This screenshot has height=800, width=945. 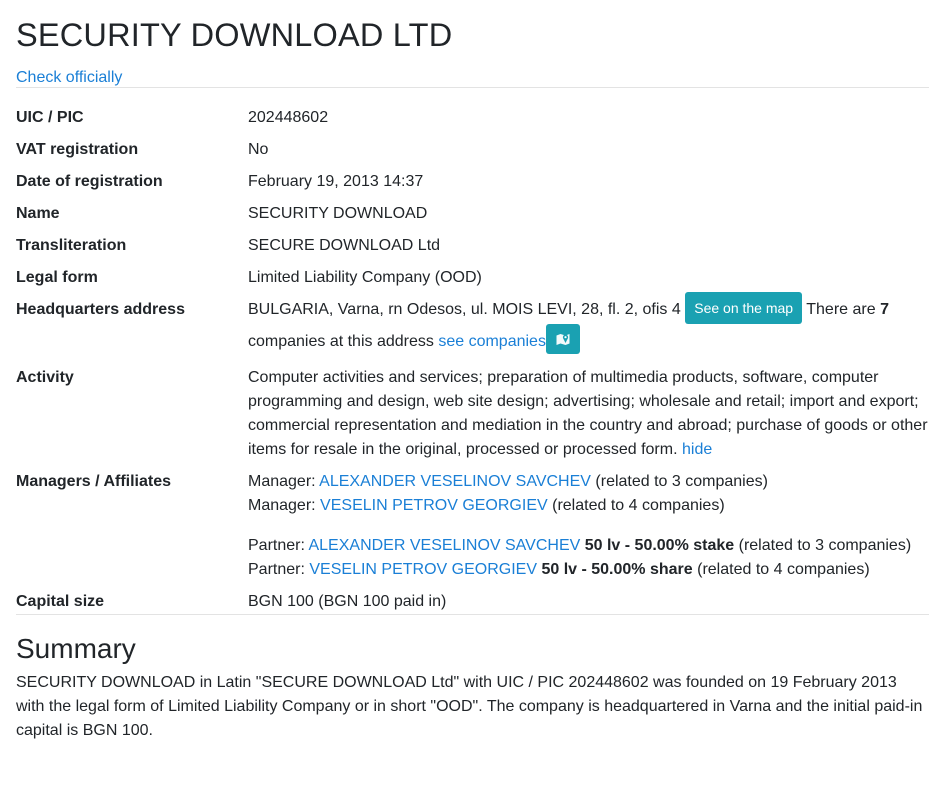 What do you see at coordinates (455, 481) in the screenshot?
I see `manager-link: ALEXANDER VESELINOV SAVCHEV` at bounding box center [455, 481].